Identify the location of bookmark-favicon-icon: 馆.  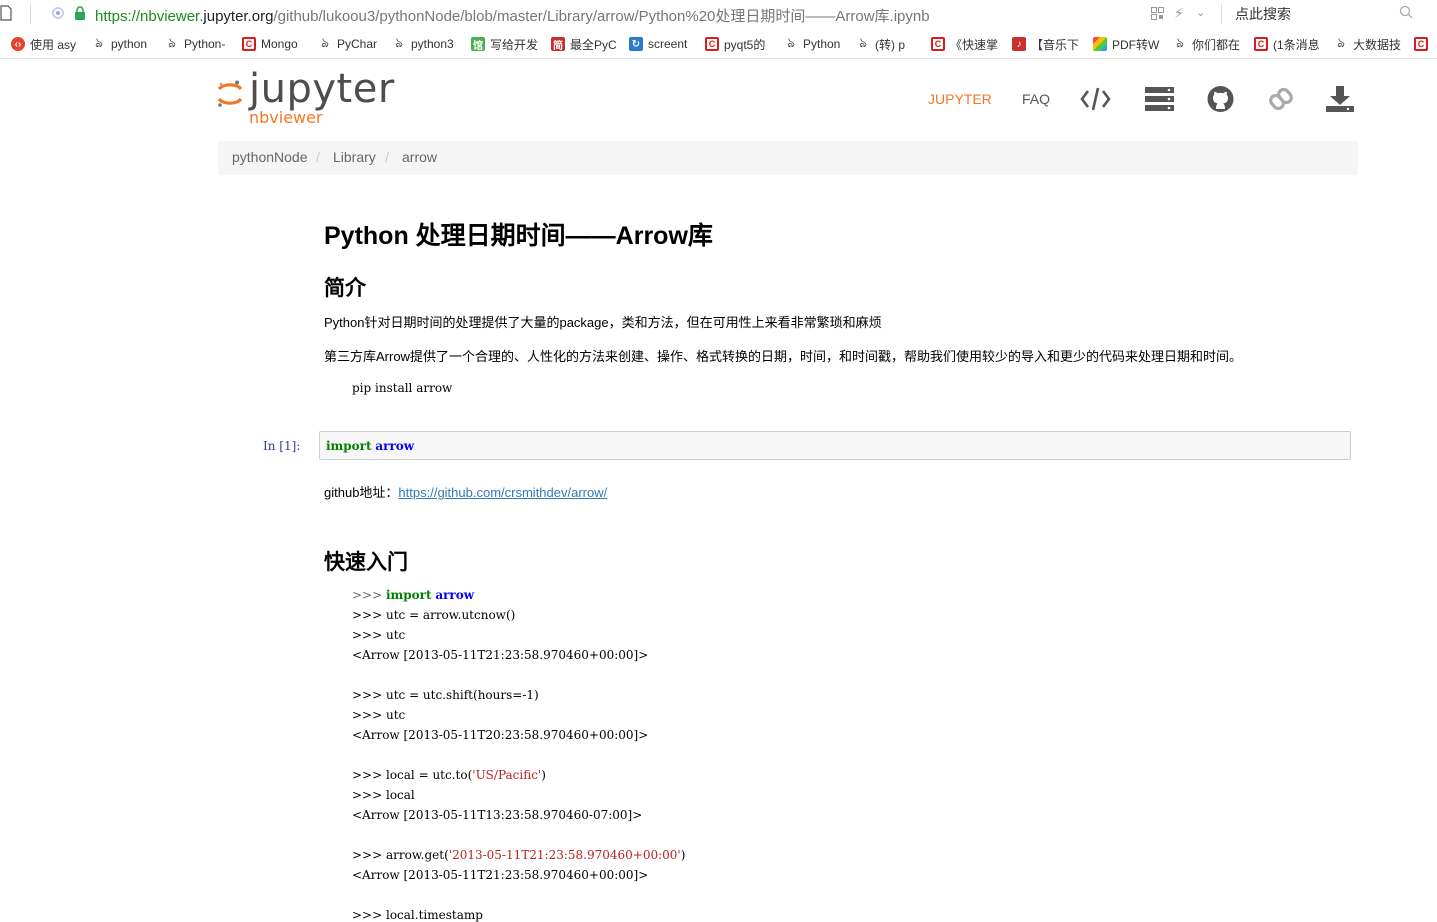
(478, 44).